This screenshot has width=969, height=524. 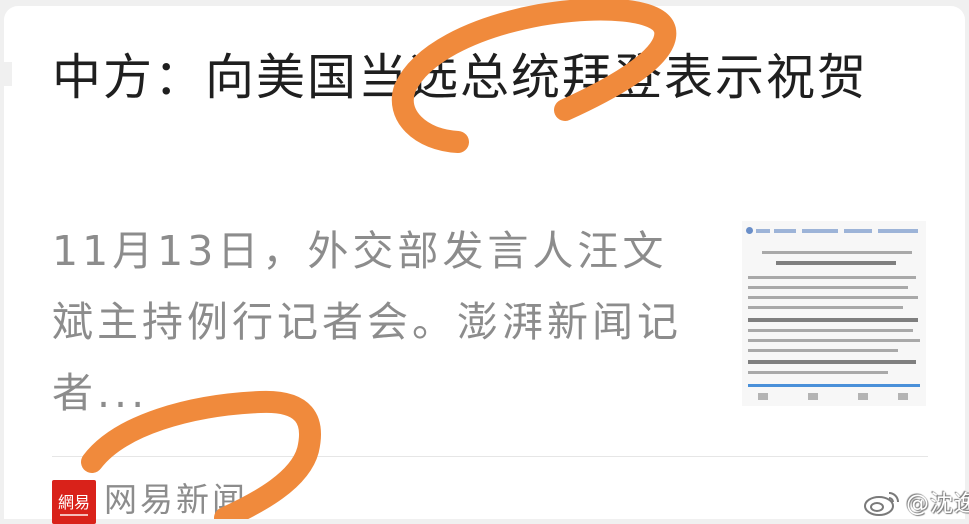 I want to click on netease-logo-icon: 網易, so click(x=74, y=502).